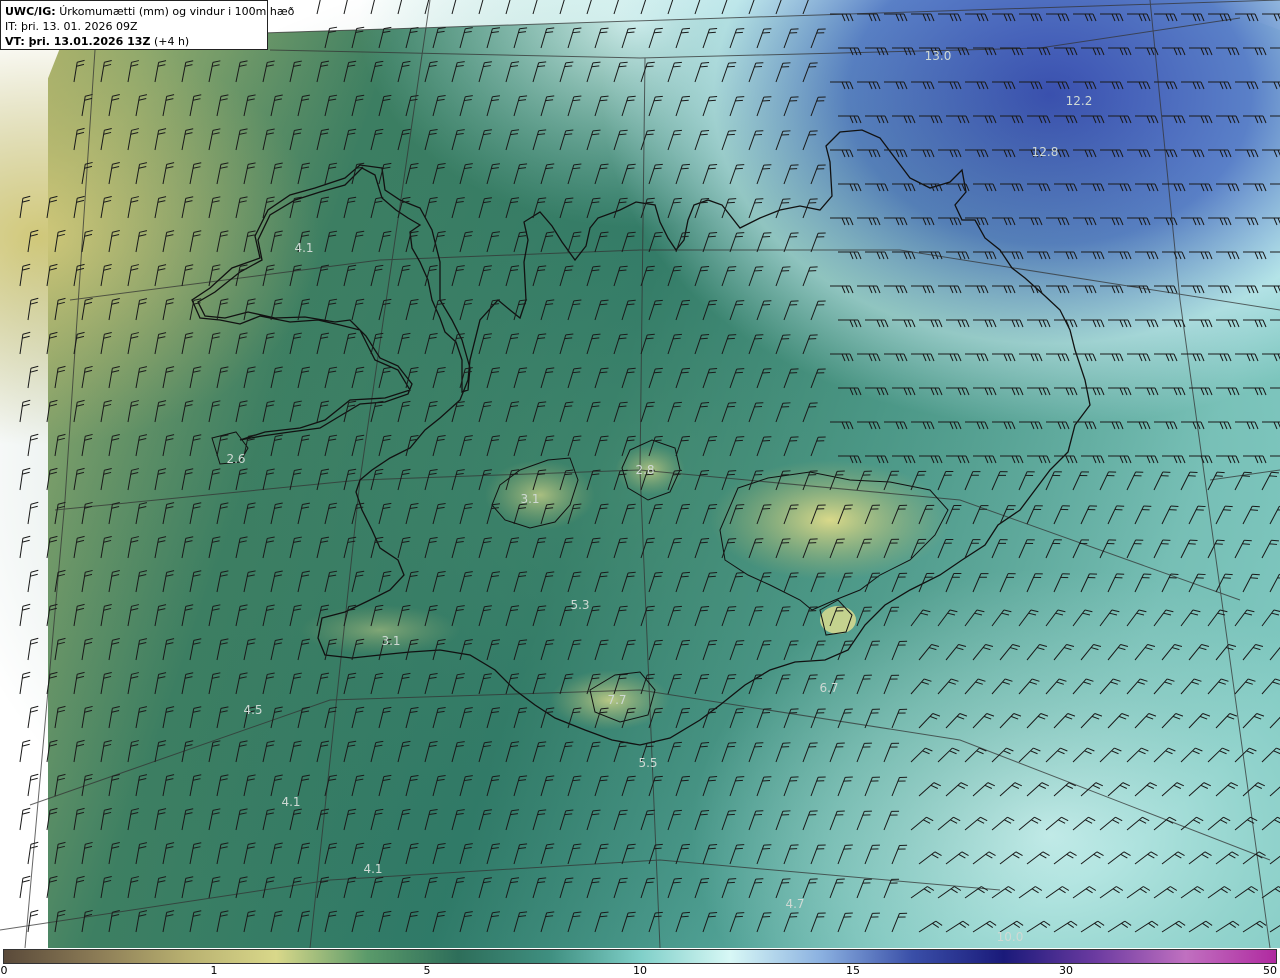 This screenshot has height=978, width=1280. I want to click on colorbar-tick: 5, so click(427, 970).